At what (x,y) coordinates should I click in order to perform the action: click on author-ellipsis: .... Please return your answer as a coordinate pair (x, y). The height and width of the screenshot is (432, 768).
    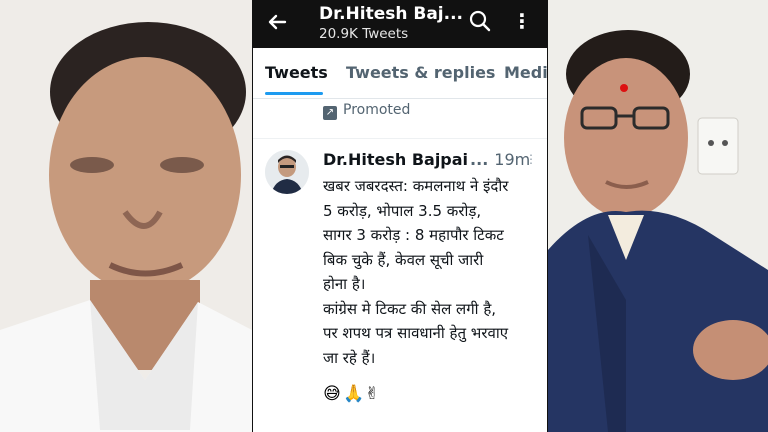
    Looking at the image, I should click on (479, 159).